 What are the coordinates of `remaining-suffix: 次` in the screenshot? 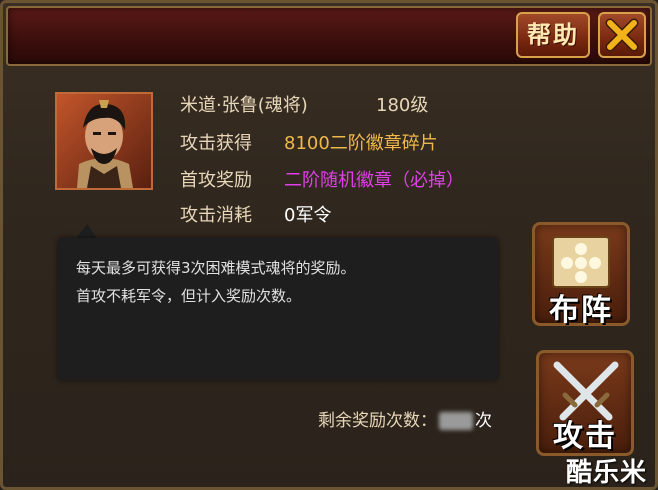 It's located at (483, 421).